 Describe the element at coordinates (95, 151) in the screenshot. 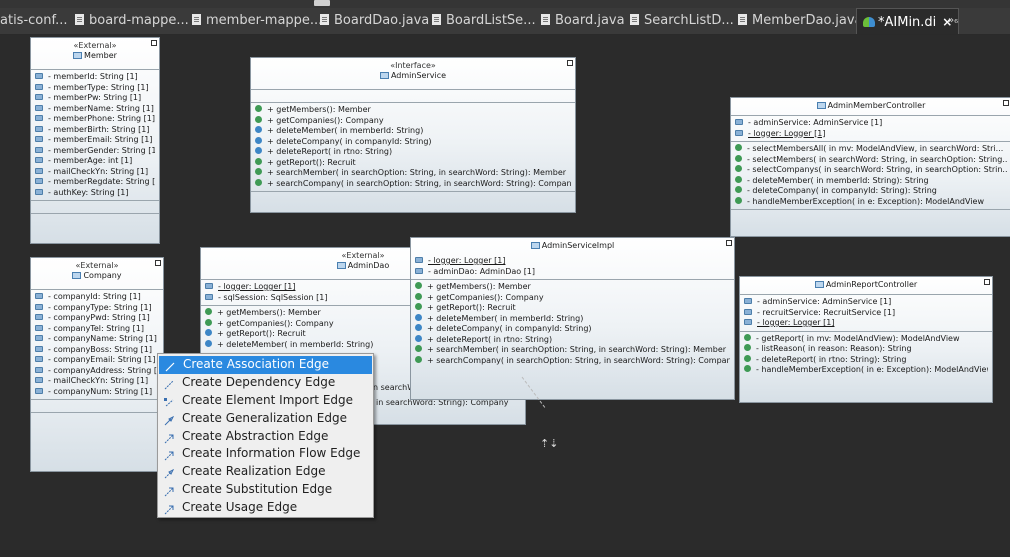

I see `attribute-row: - memberGender: String [1]` at that location.